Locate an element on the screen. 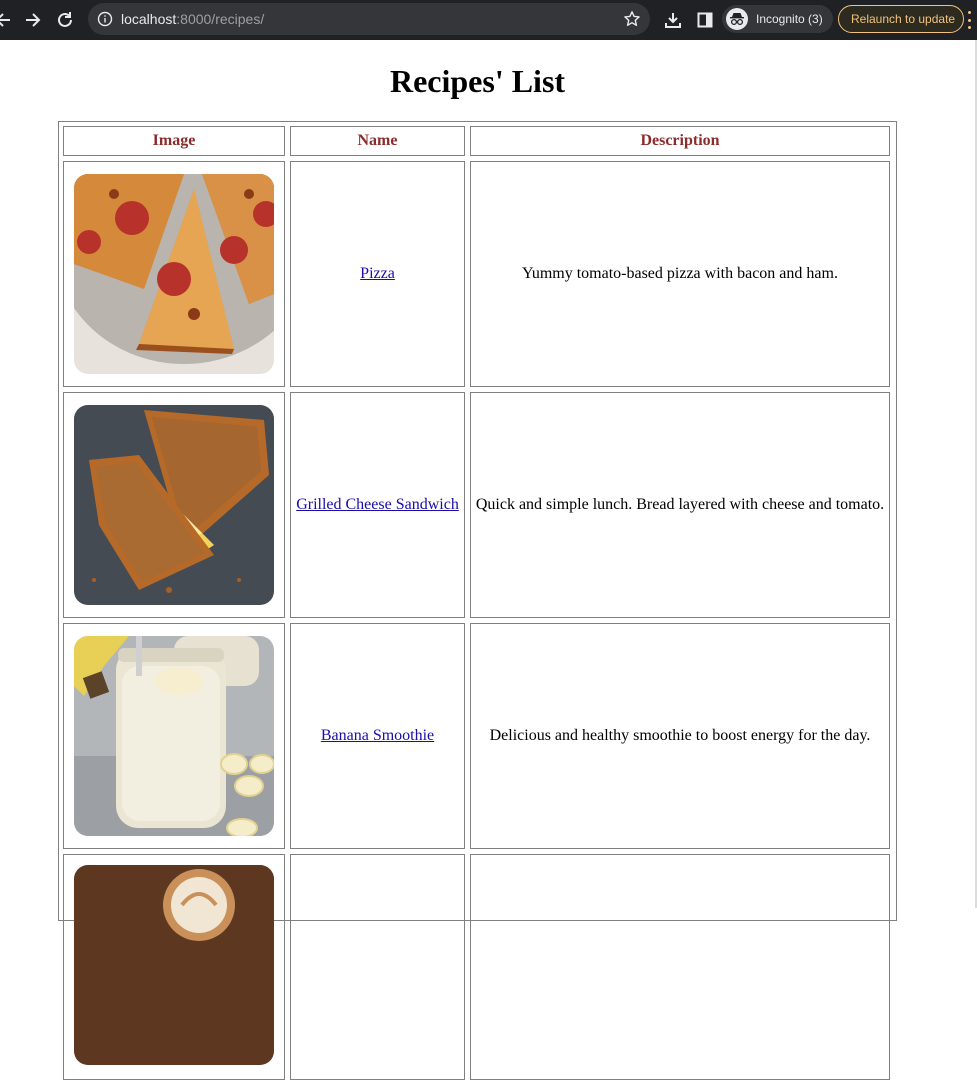 This screenshot has height=1080, width=977. page-title: Recipes' List is located at coordinates (477, 81).